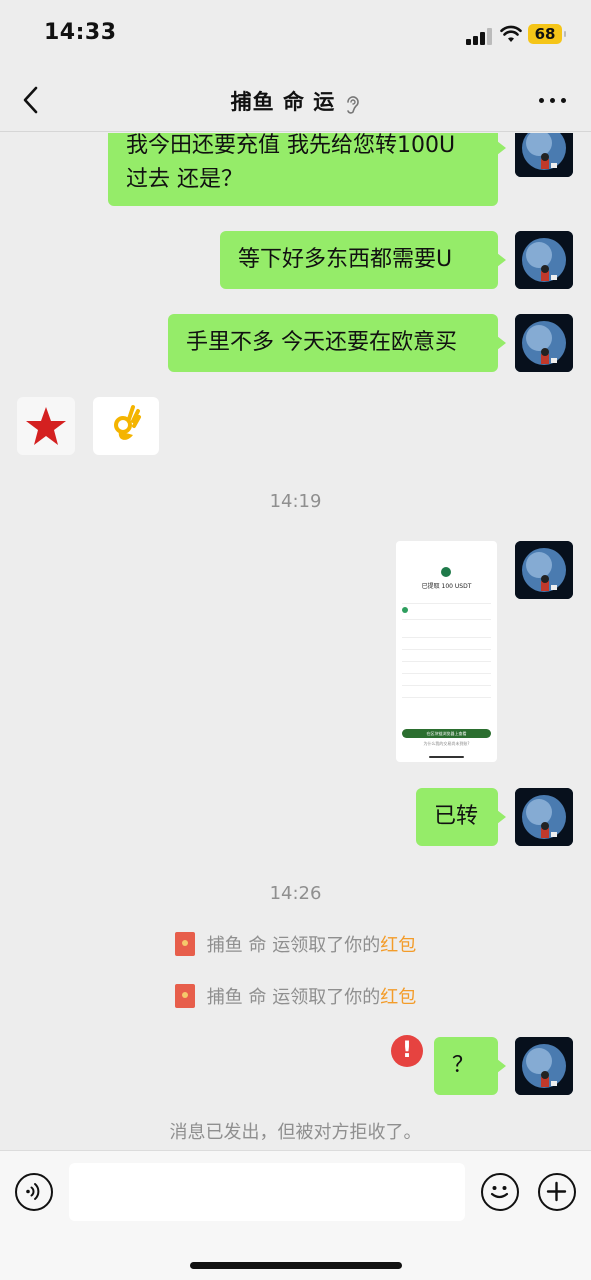  What do you see at coordinates (184, 179) in the screenshot?
I see `message-text: 过去 还是？` at bounding box center [184, 179].